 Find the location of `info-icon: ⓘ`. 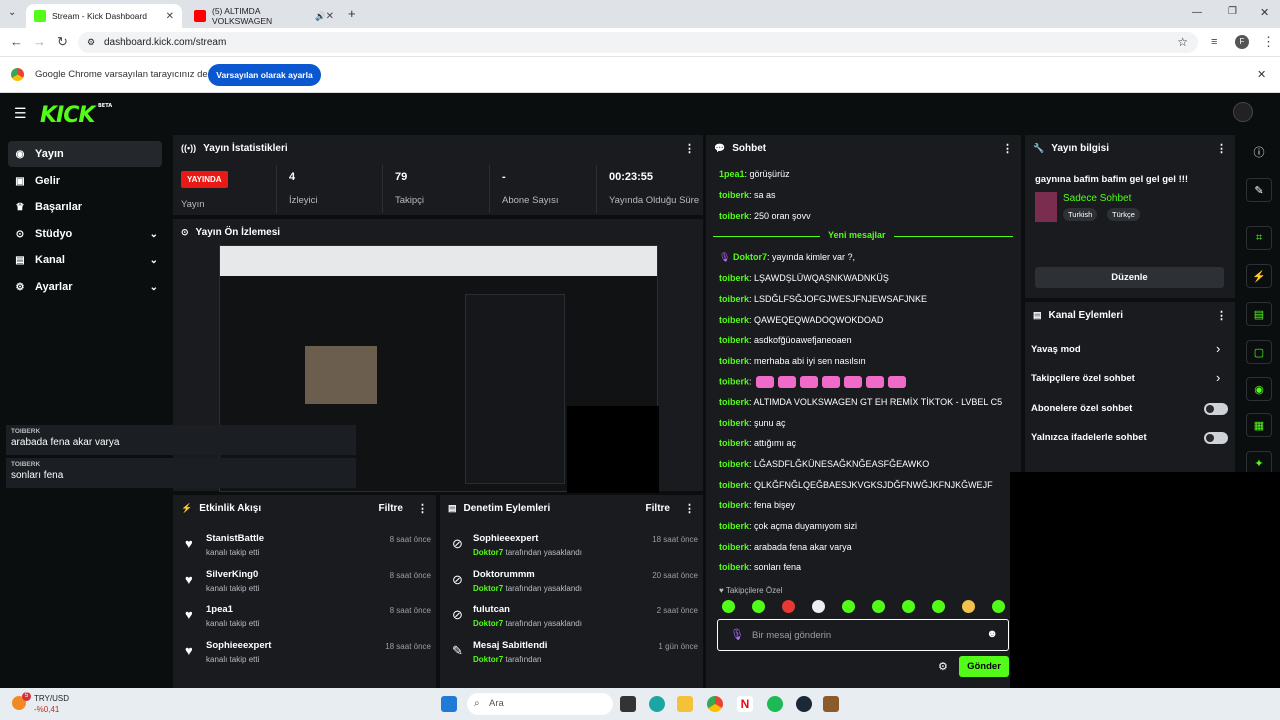

info-icon: ⓘ is located at coordinates (1259, 152).